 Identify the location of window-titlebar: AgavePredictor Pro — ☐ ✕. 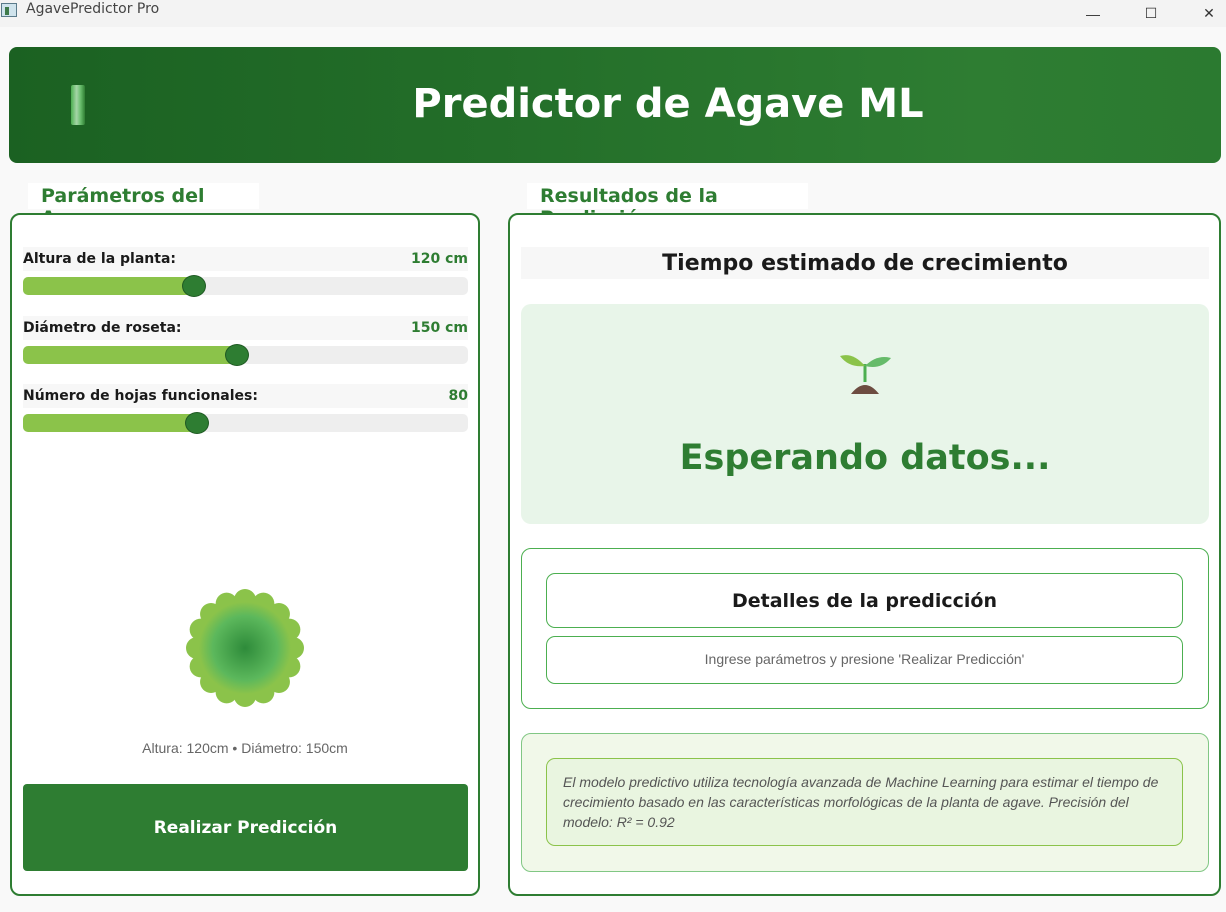
(613, 13).